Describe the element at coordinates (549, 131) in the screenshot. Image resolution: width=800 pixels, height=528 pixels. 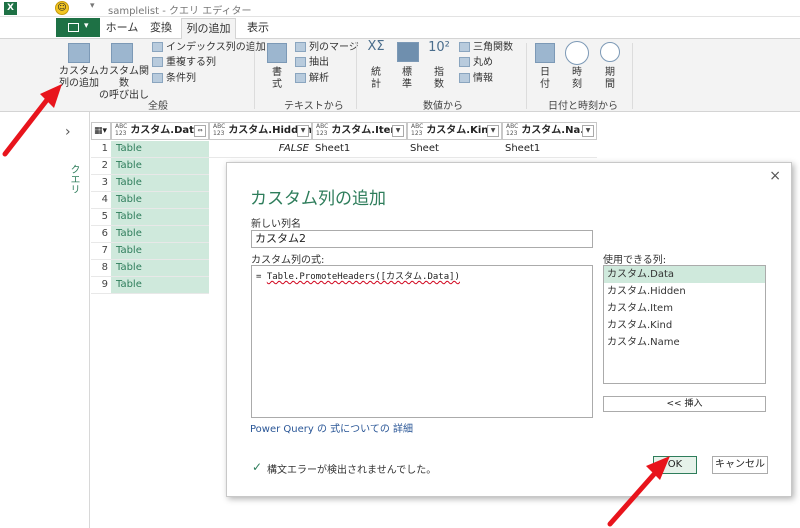
I see `column-header: ABC 123 カスタム.Na... ▼` at that location.